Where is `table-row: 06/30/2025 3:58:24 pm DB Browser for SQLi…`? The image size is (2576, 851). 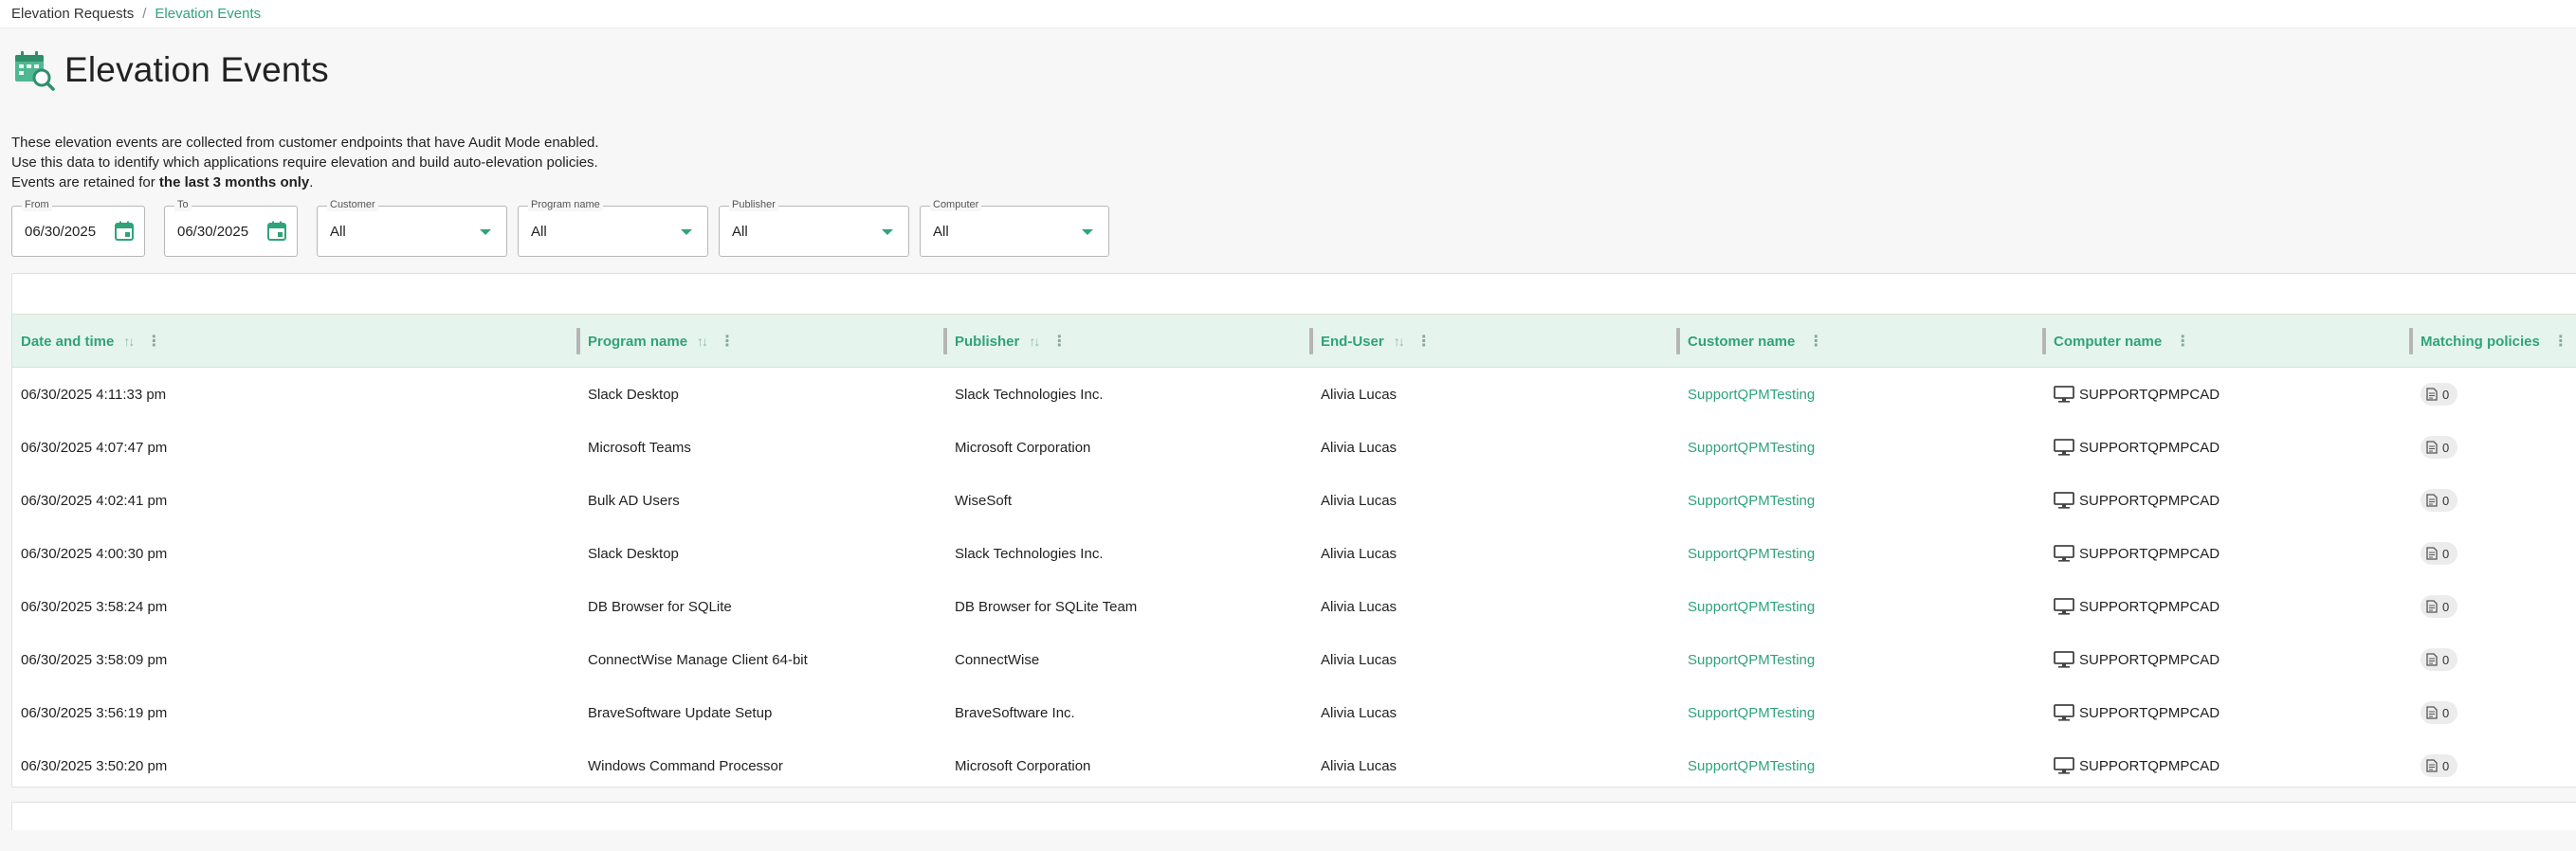 table-row: 06/30/2025 3:58:24 pm DB Browser for SQLi… is located at coordinates (1294, 606).